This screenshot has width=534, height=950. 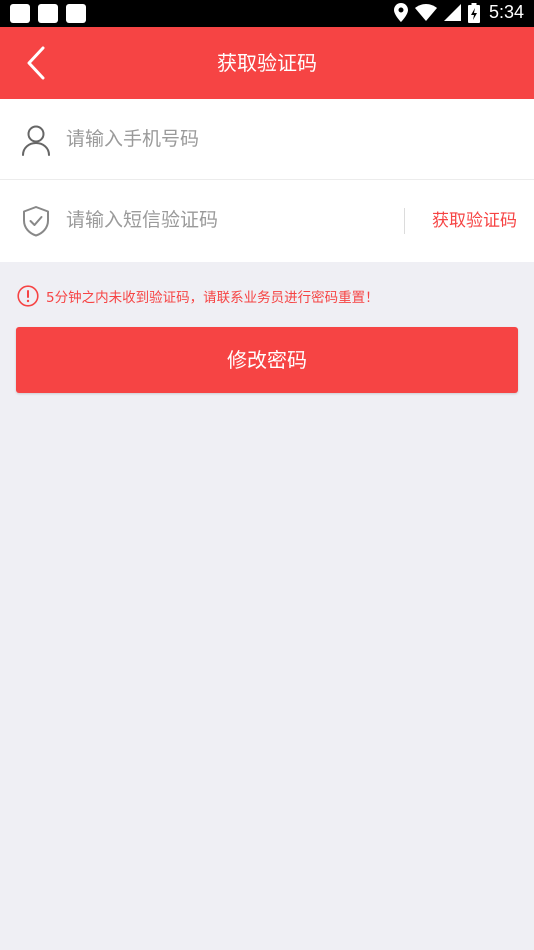 What do you see at coordinates (404, 221) in the screenshot?
I see `divider` at bounding box center [404, 221].